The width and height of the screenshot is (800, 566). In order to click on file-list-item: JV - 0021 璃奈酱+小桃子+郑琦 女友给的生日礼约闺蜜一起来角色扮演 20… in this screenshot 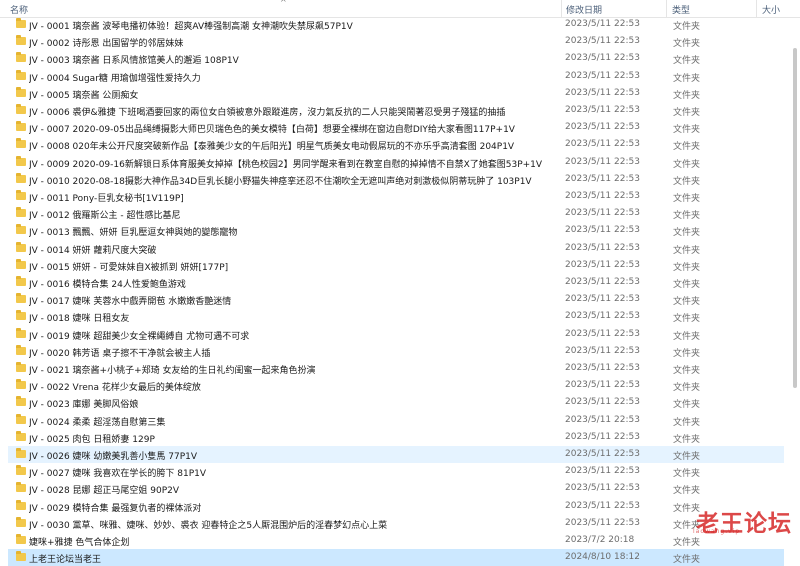, I will do `click(396, 368)`.